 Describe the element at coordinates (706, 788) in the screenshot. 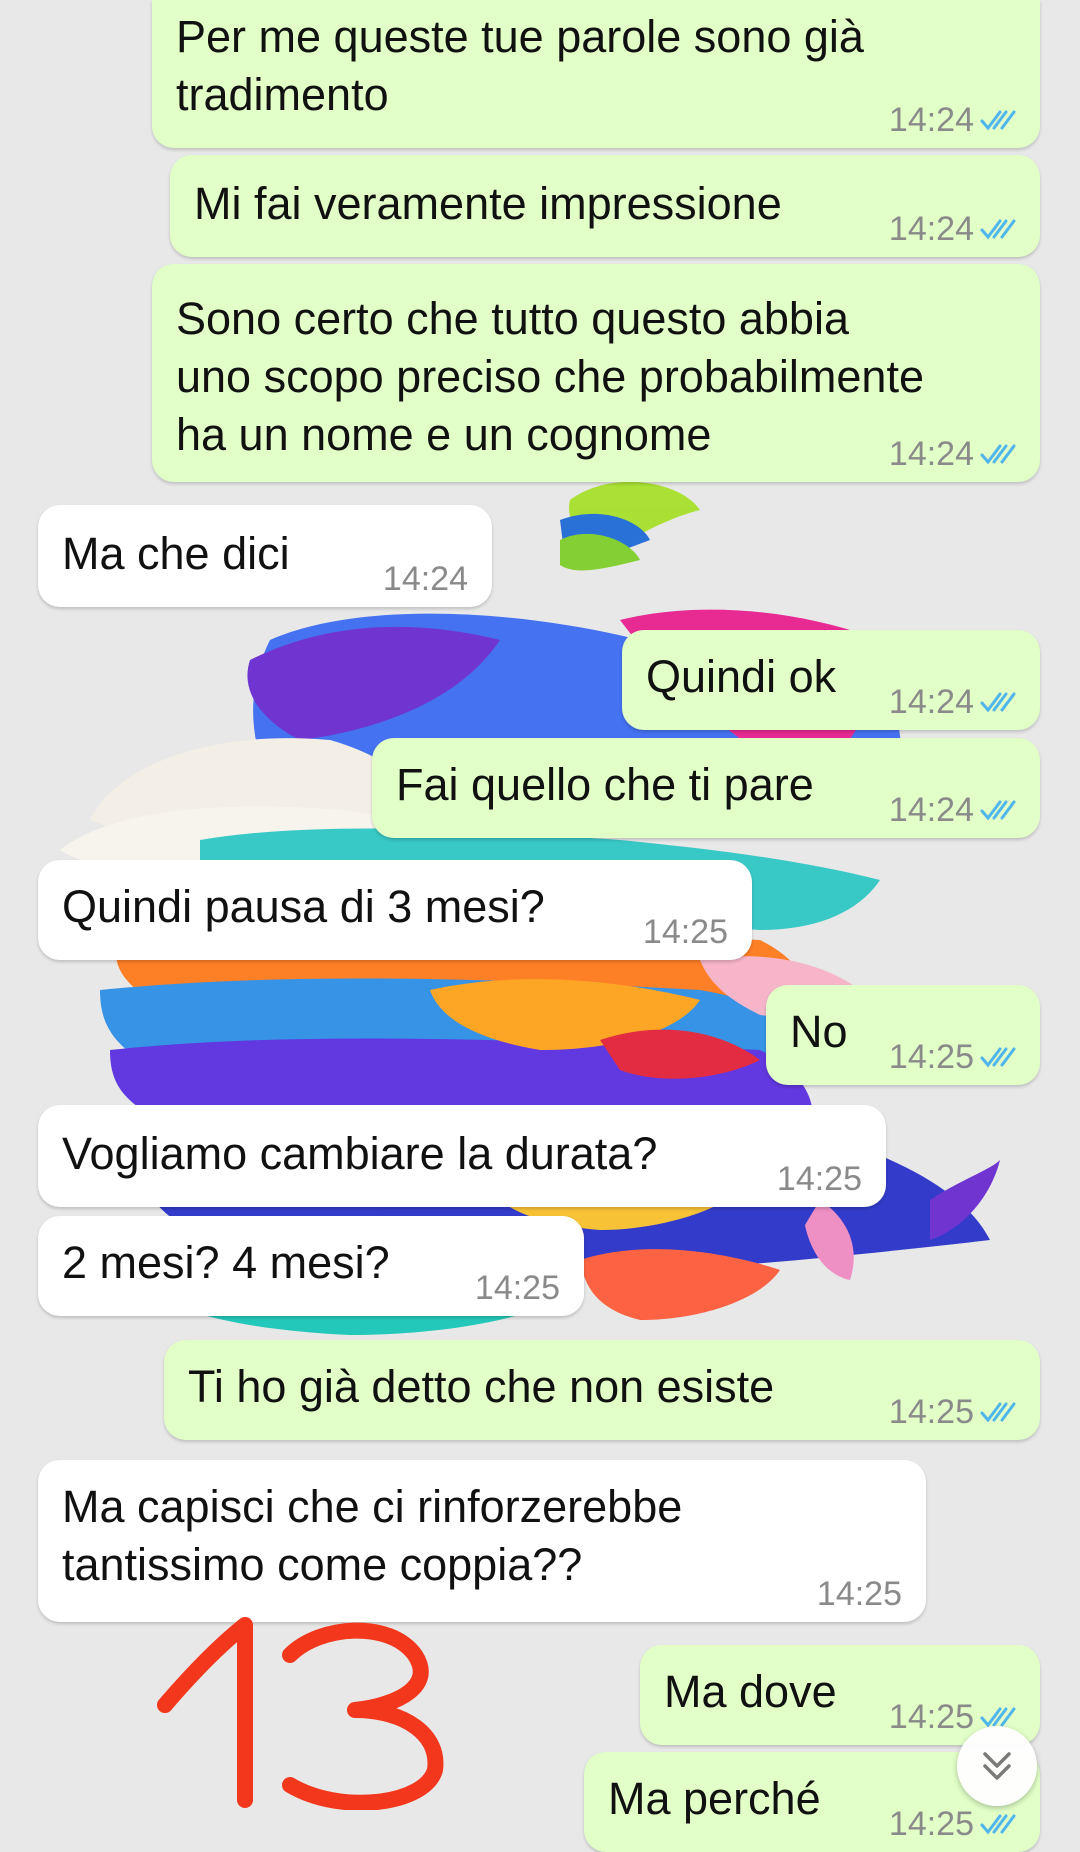

I see `message-bubble-outgoing: Fai quello che ti pare 14:24` at that location.